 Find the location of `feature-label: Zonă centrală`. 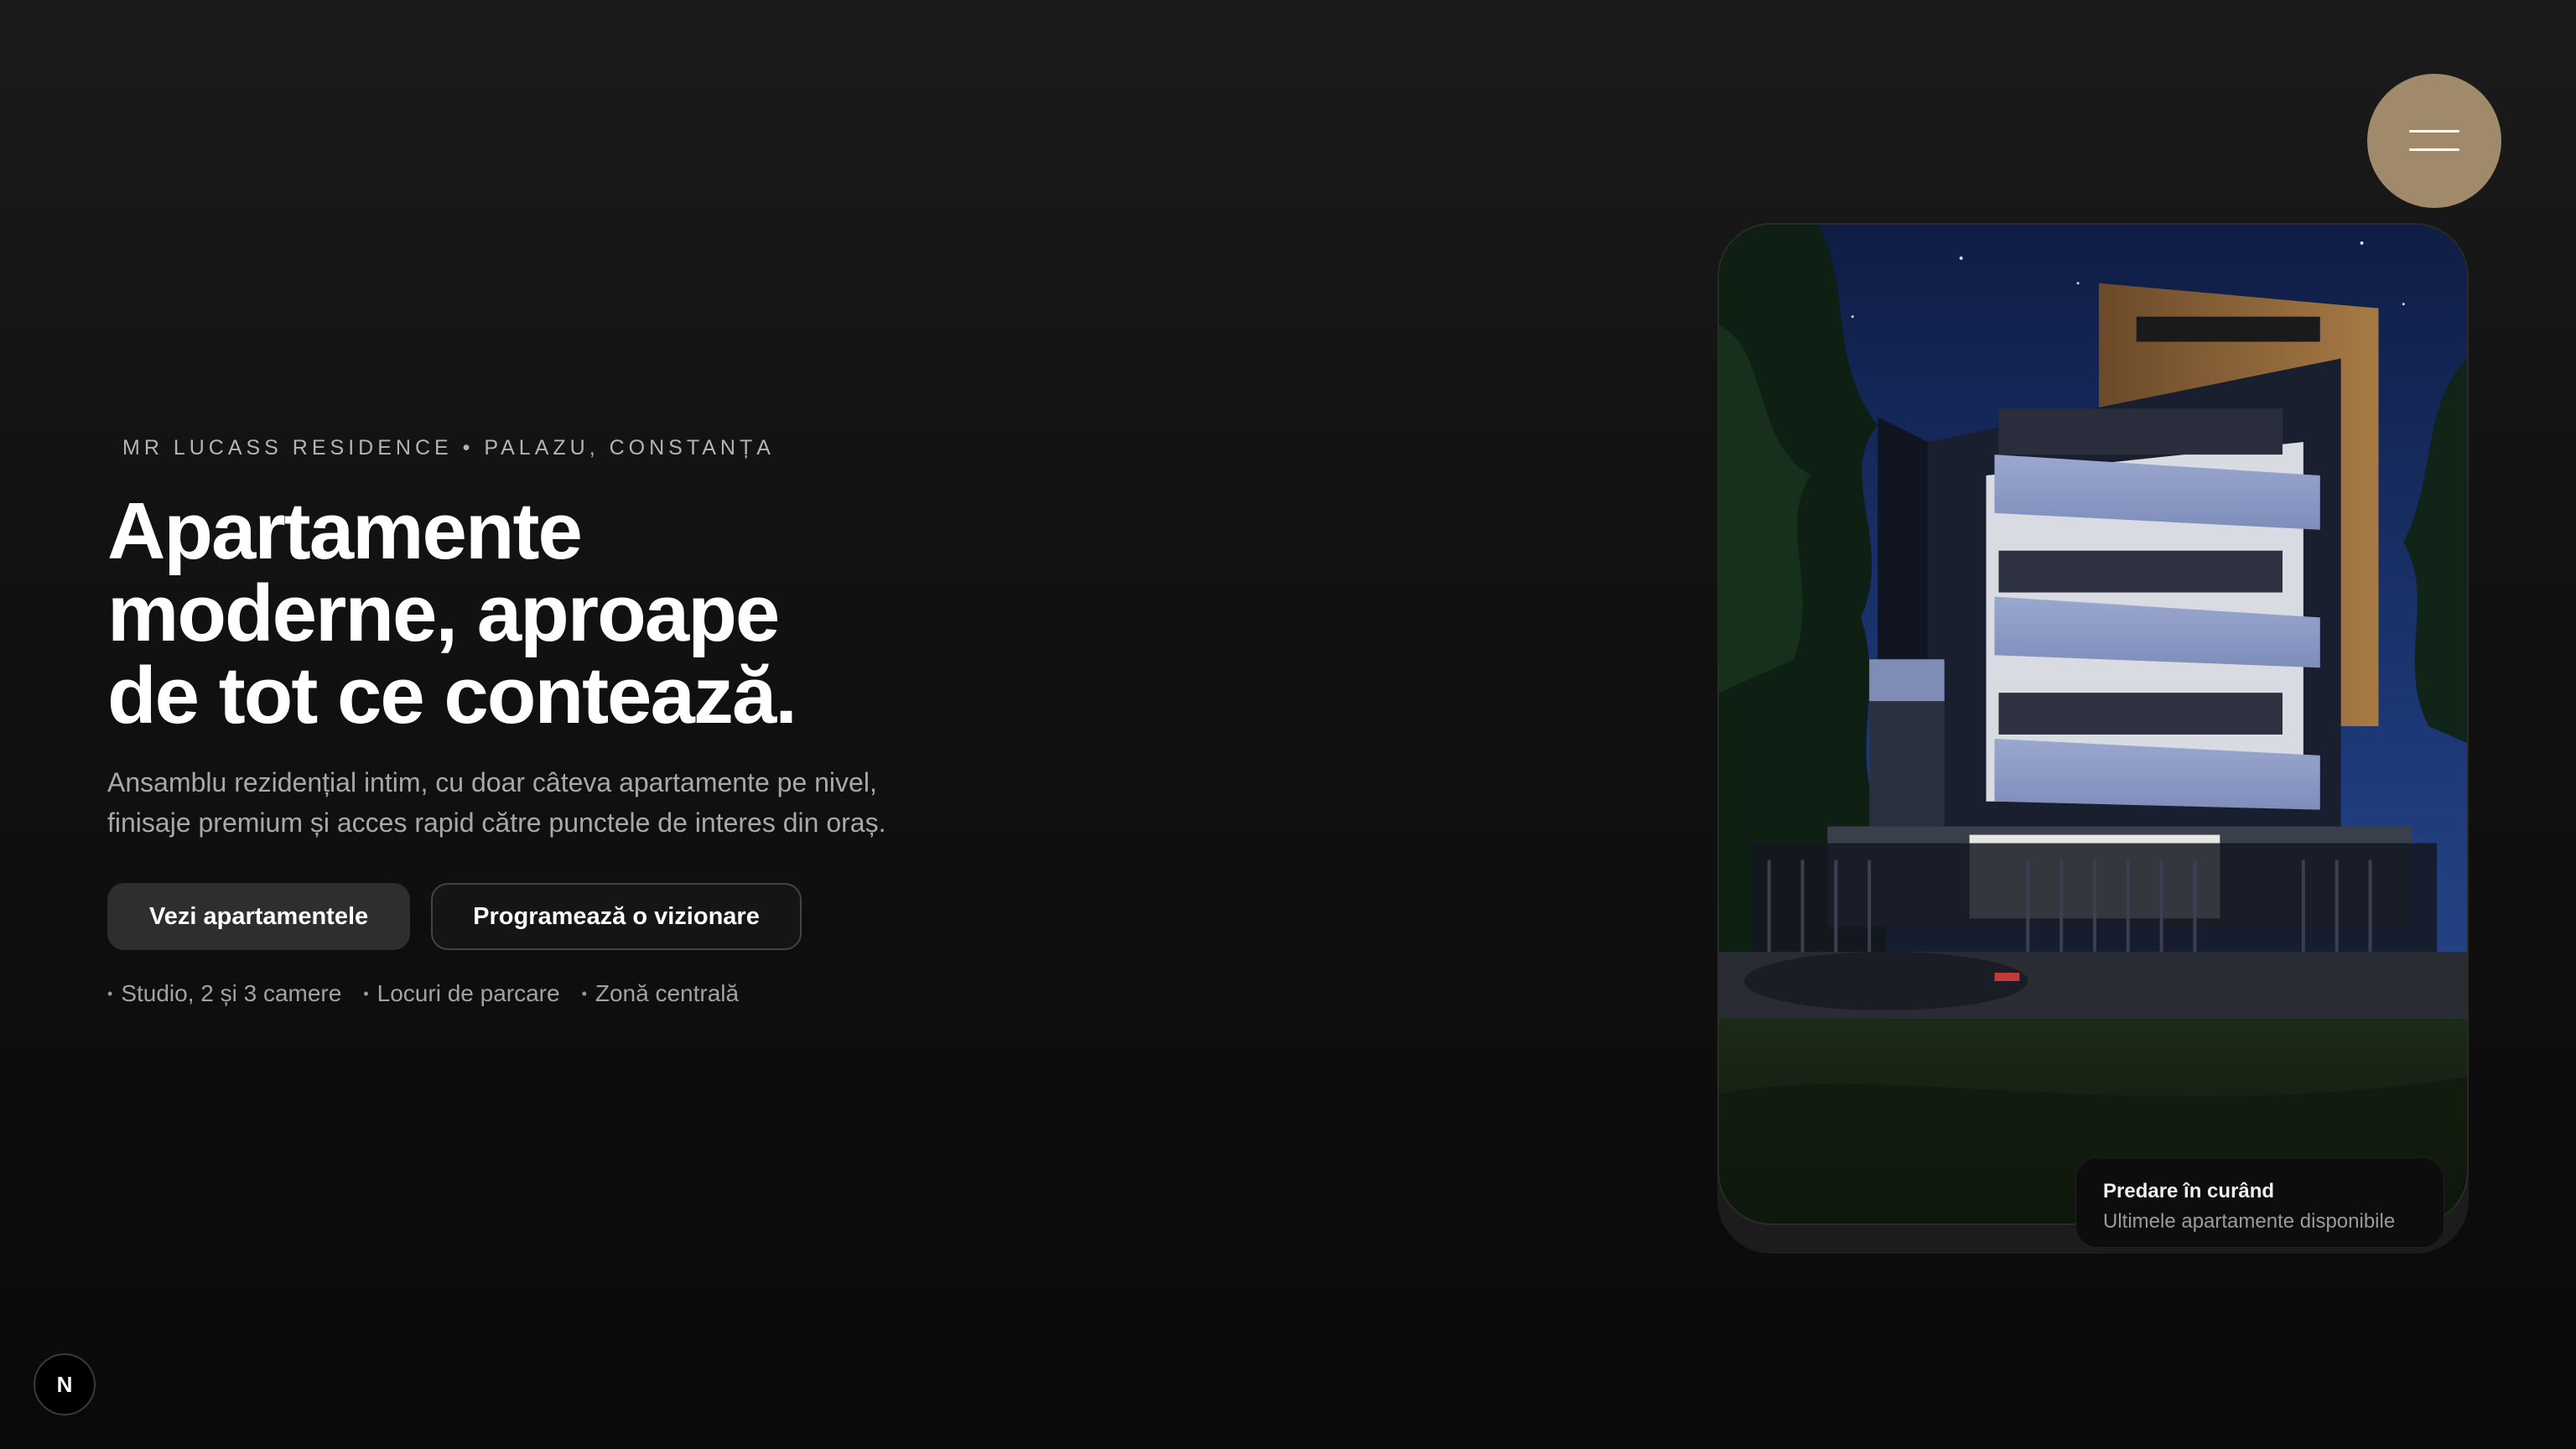

feature-label: Zonă centrală is located at coordinates (667, 993).